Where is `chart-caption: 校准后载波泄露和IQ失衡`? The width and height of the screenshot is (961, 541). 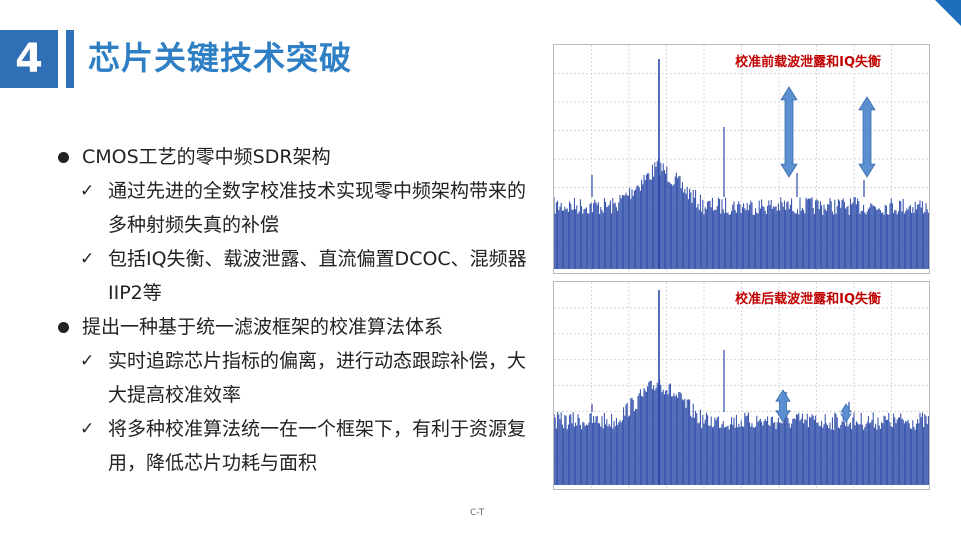 chart-caption: 校准后载波泄露和IQ失衡 is located at coordinates (808, 299).